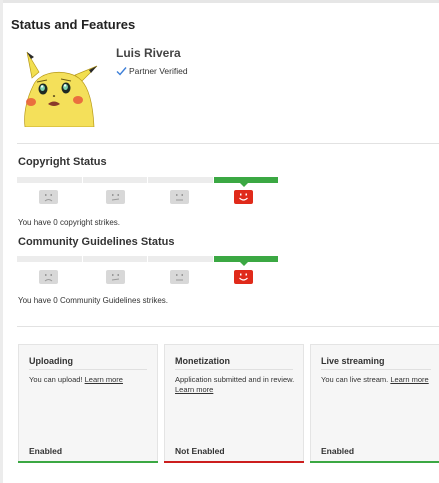 This screenshot has height=483, width=439. Describe the element at coordinates (73, 24) in the screenshot. I see `page-title: Status and Features` at that location.